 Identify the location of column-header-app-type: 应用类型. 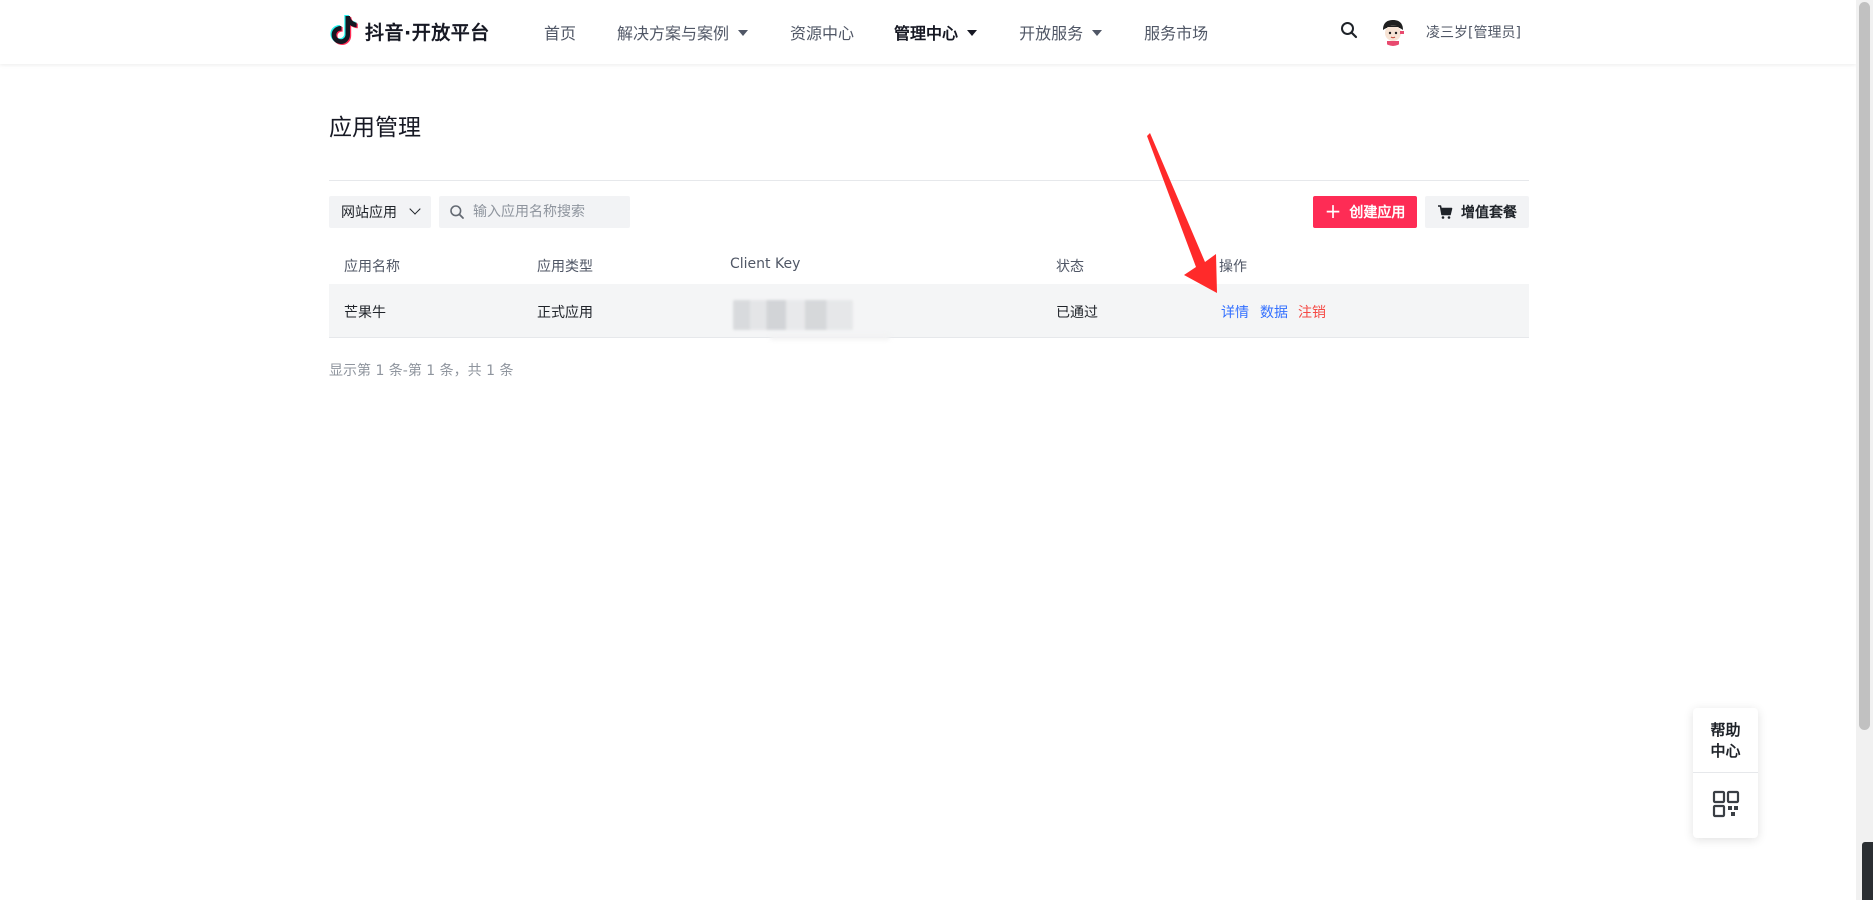
(565, 267).